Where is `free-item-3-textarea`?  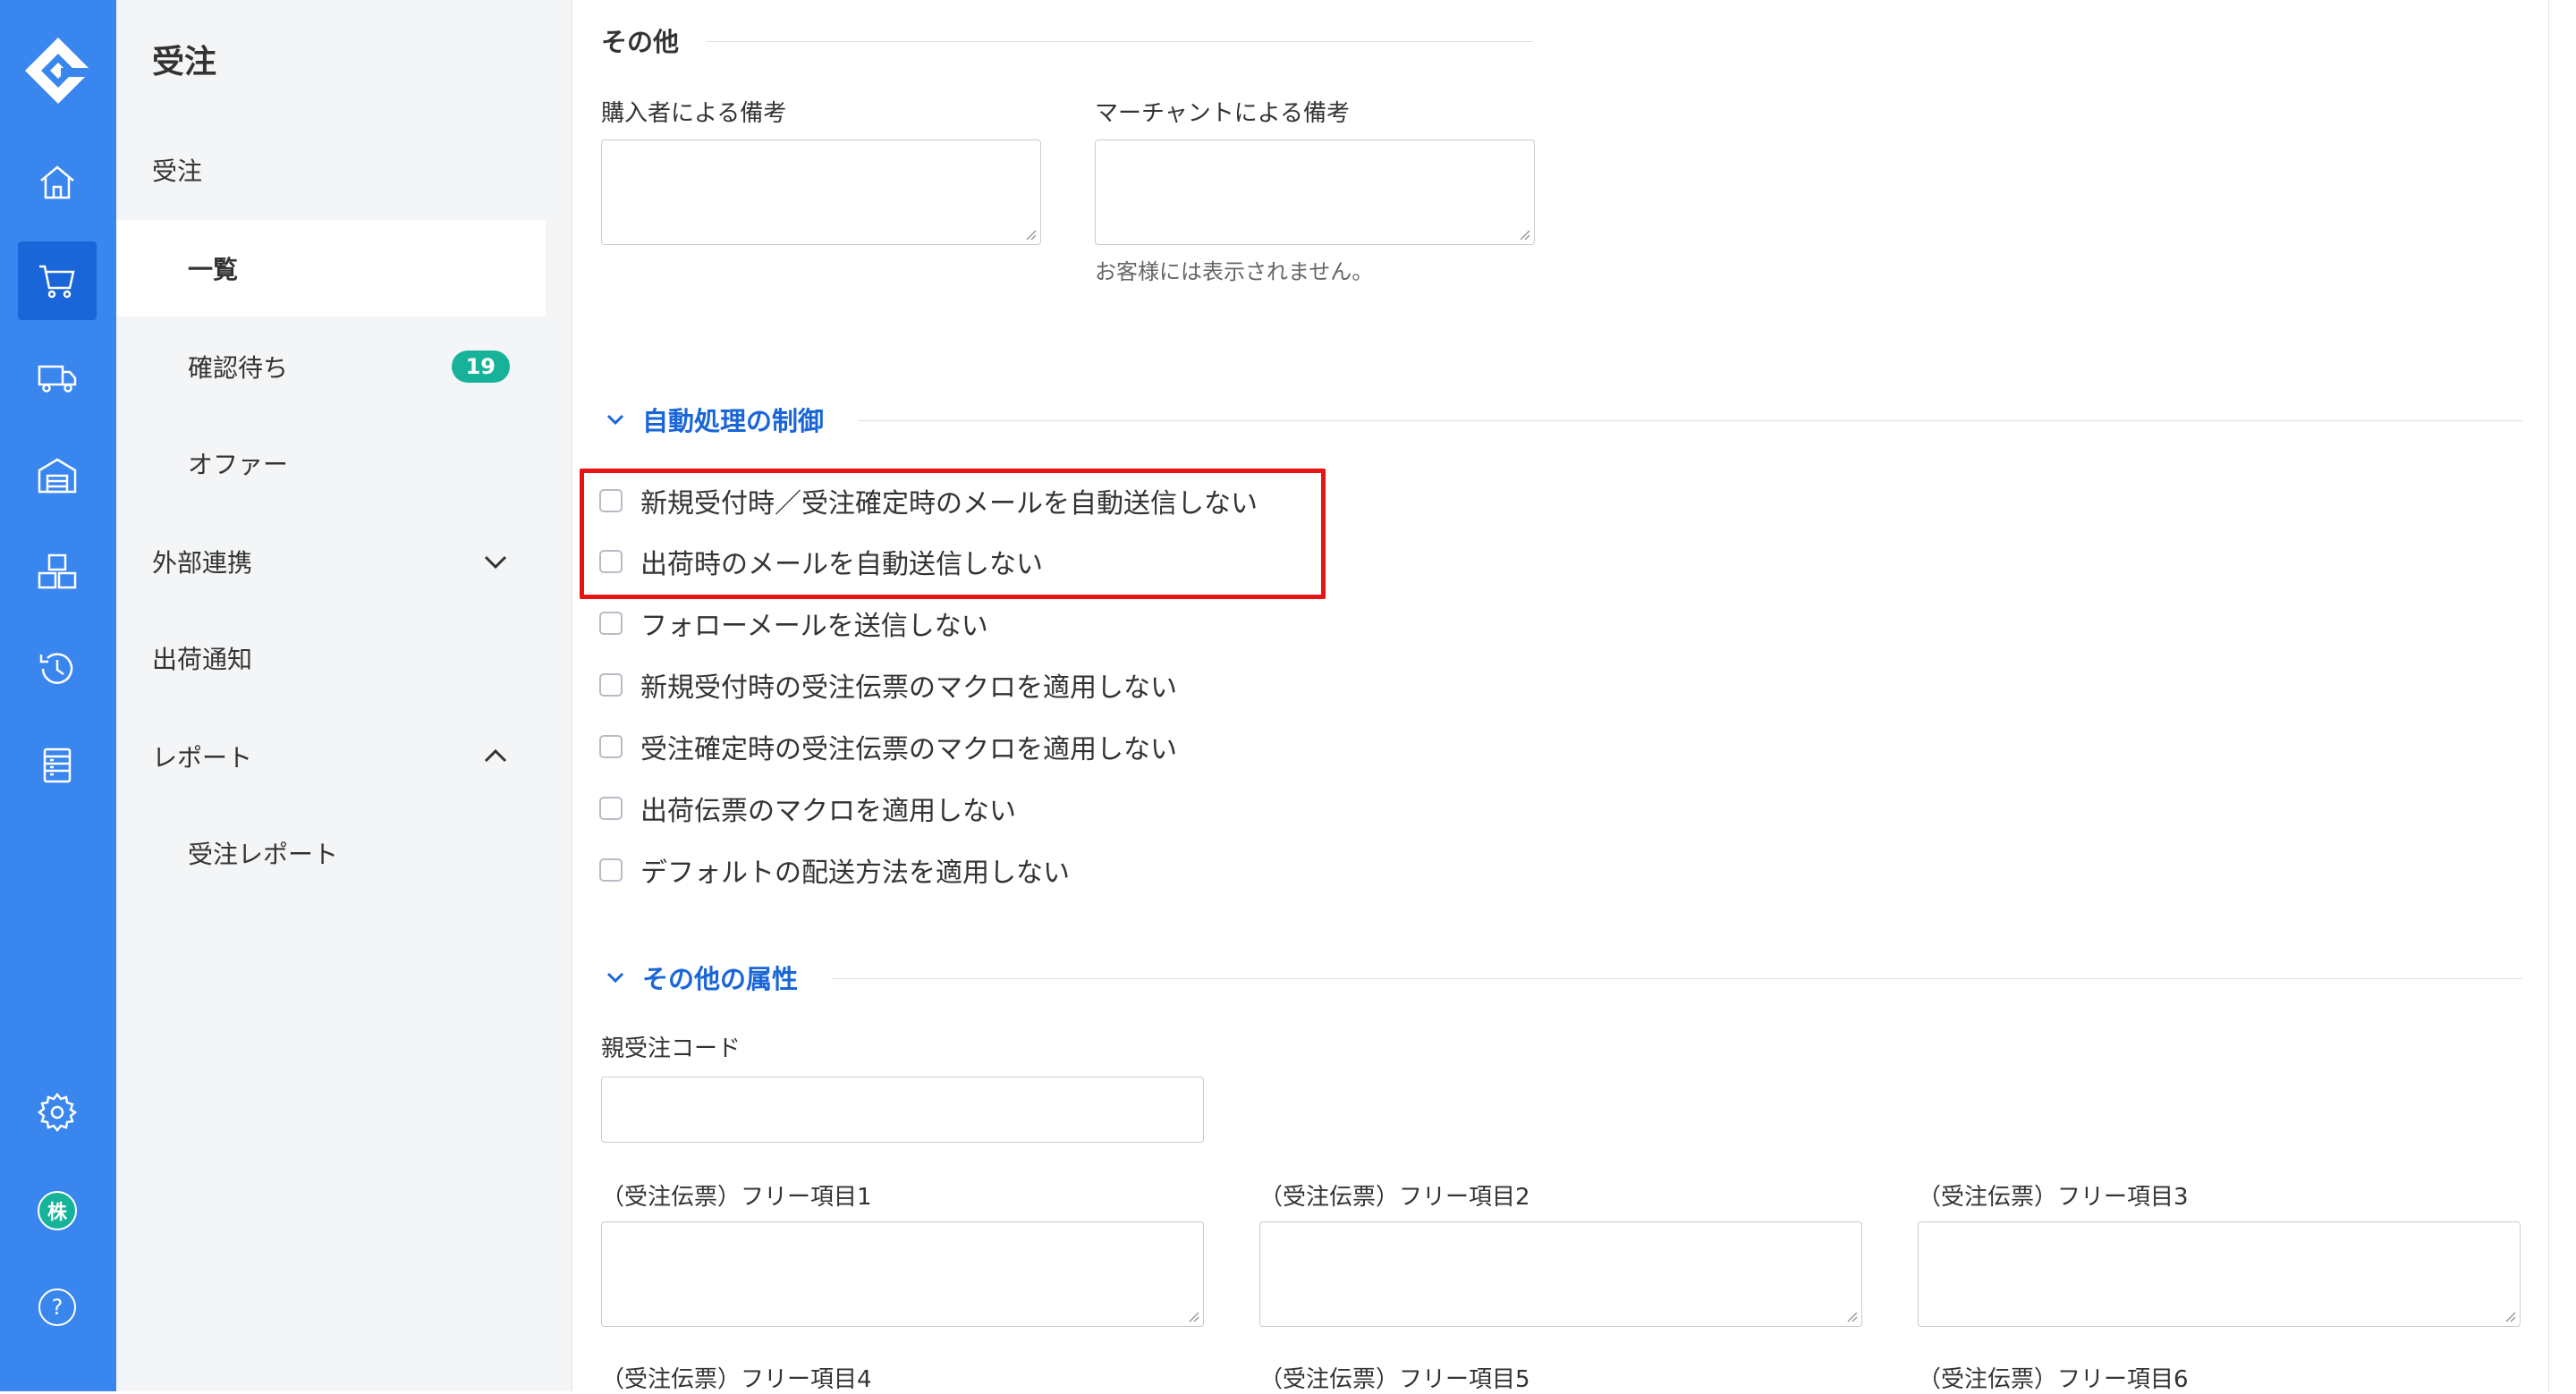
free-item-3-textarea is located at coordinates (2219, 1274).